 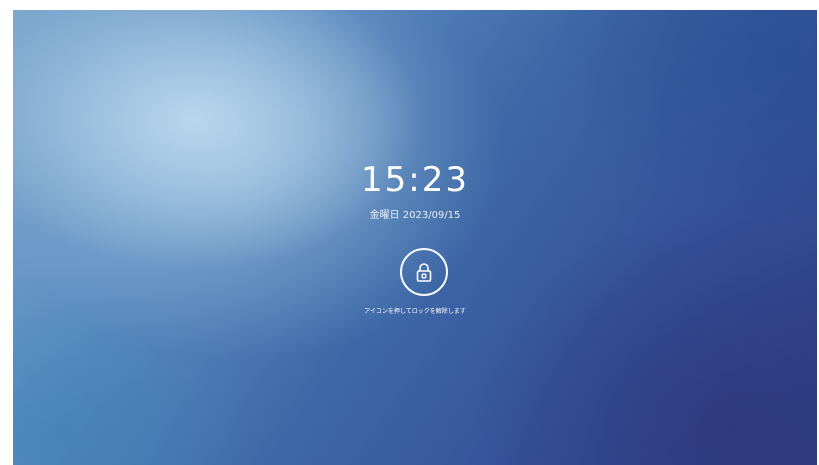 I want to click on clock-date: 金曜日 2023/09/15, so click(x=415, y=215).